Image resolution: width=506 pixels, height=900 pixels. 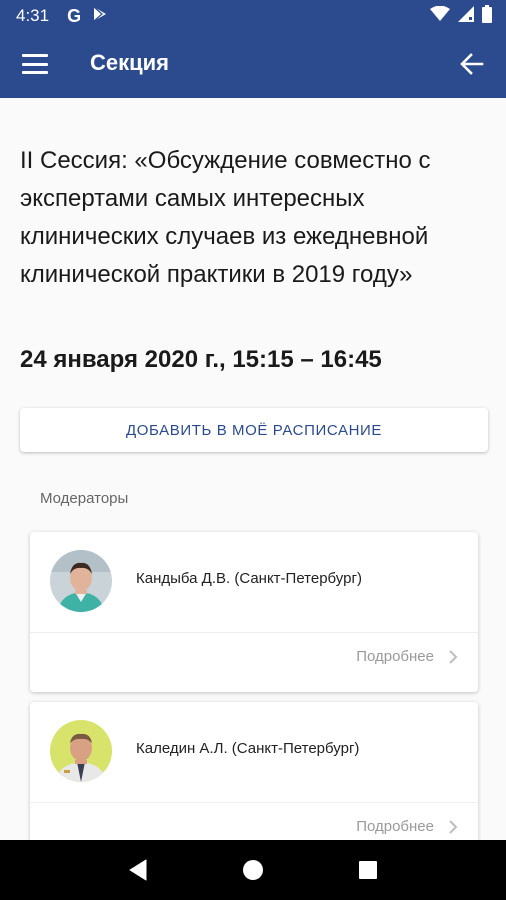 What do you see at coordinates (254, 771) in the screenshot?
I see `moderator-card: Каледин А.Л. (Санкт-Петербург) Подробнее` at bounding box center [254, 771].